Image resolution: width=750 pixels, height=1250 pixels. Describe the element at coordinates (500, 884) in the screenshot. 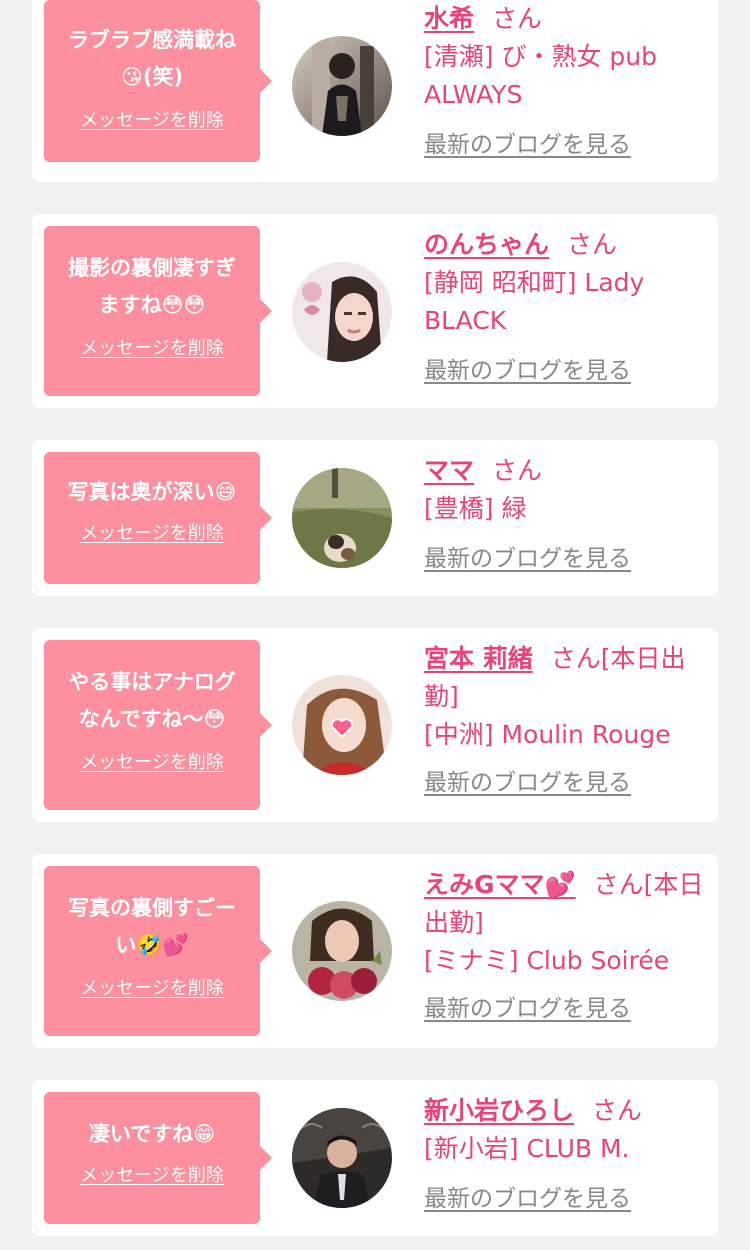

I see `sender-name-link: えみGママ💕` at that location.